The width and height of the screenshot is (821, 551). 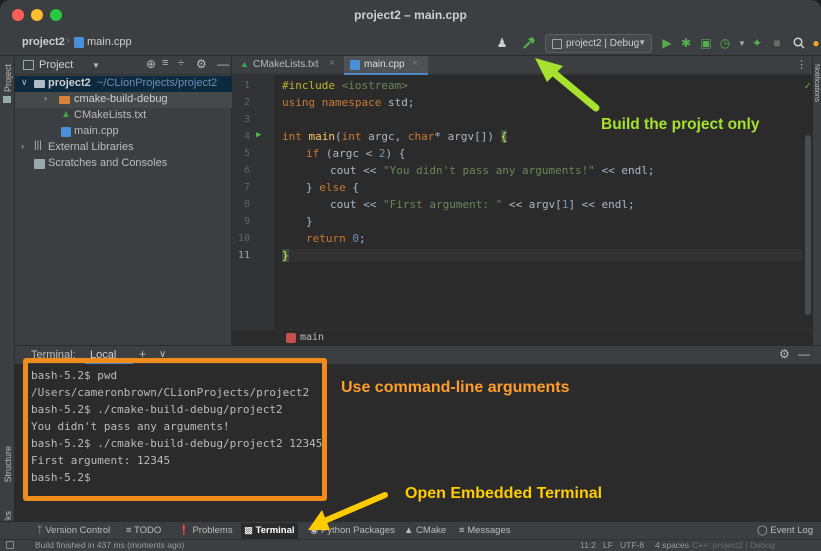 I want to click on code-line-11: }, so click(x=542, y=255).